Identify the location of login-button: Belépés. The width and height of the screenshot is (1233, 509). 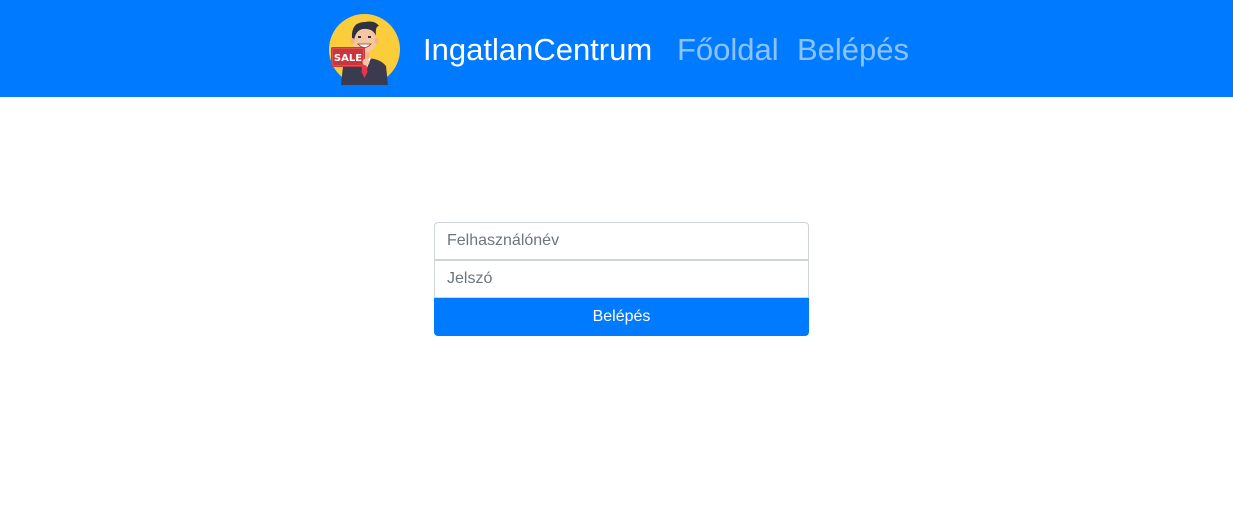
(621, 317).